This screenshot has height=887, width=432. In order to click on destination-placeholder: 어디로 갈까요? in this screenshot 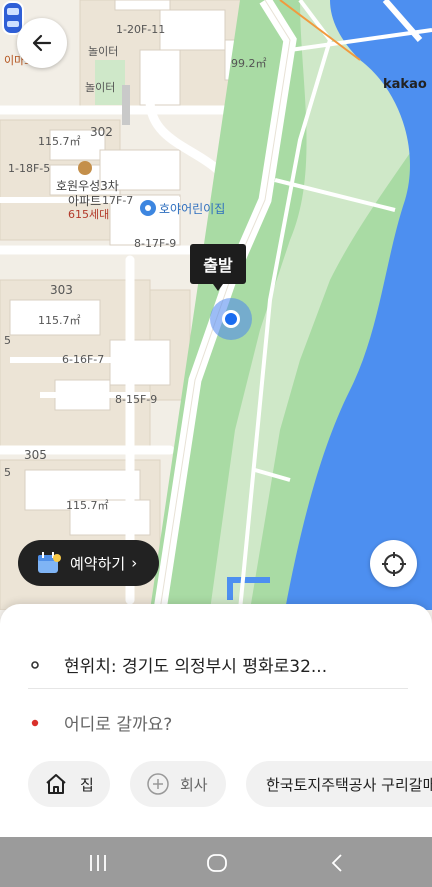, I will do `click(118, 725)`.